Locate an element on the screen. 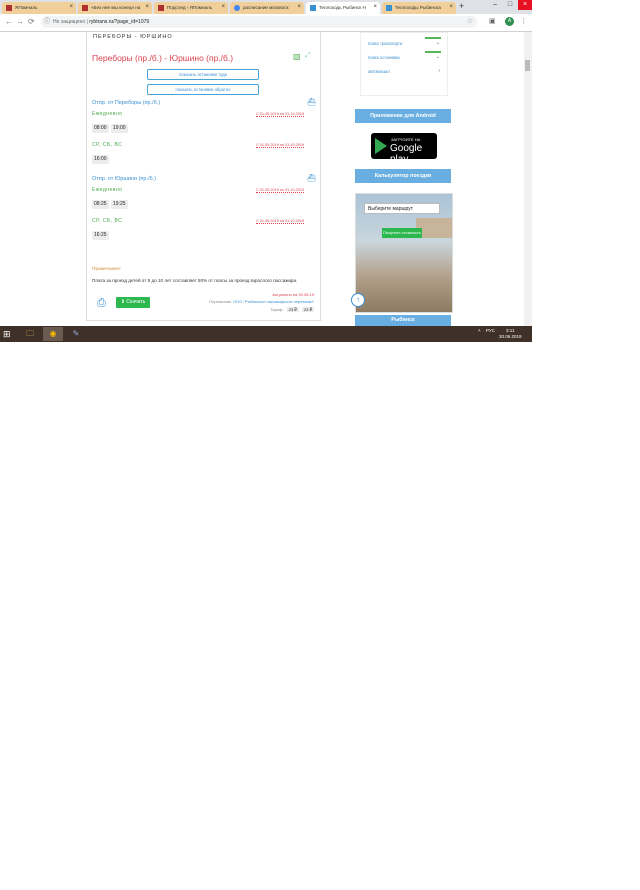 The height and width of the screenshot is (890, 640). menu-item-label: поиск транспорта is located at coordinates (385, 43).